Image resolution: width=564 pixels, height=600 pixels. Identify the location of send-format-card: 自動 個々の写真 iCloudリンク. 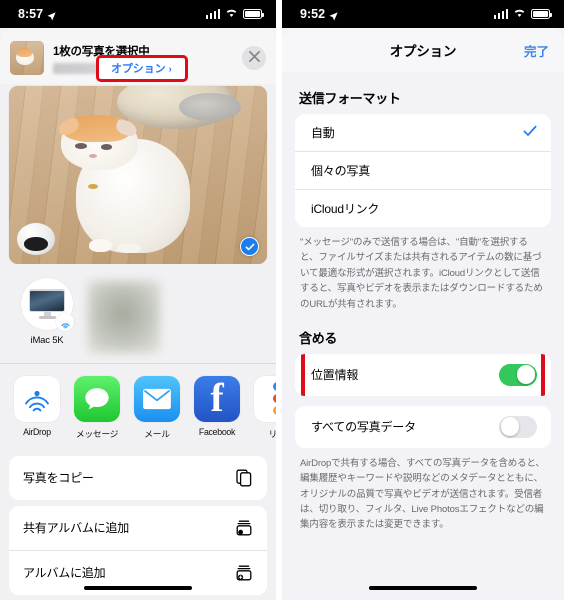
(423, 170).